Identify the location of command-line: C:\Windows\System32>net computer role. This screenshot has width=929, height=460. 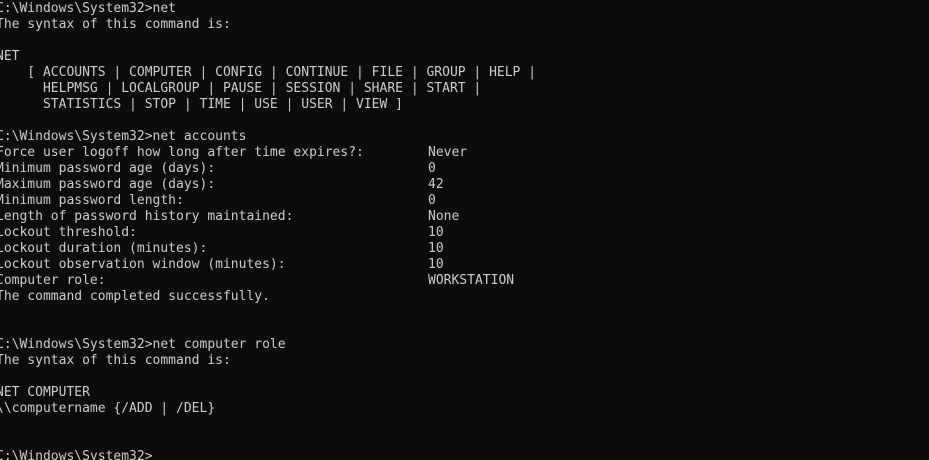
(143, 344).